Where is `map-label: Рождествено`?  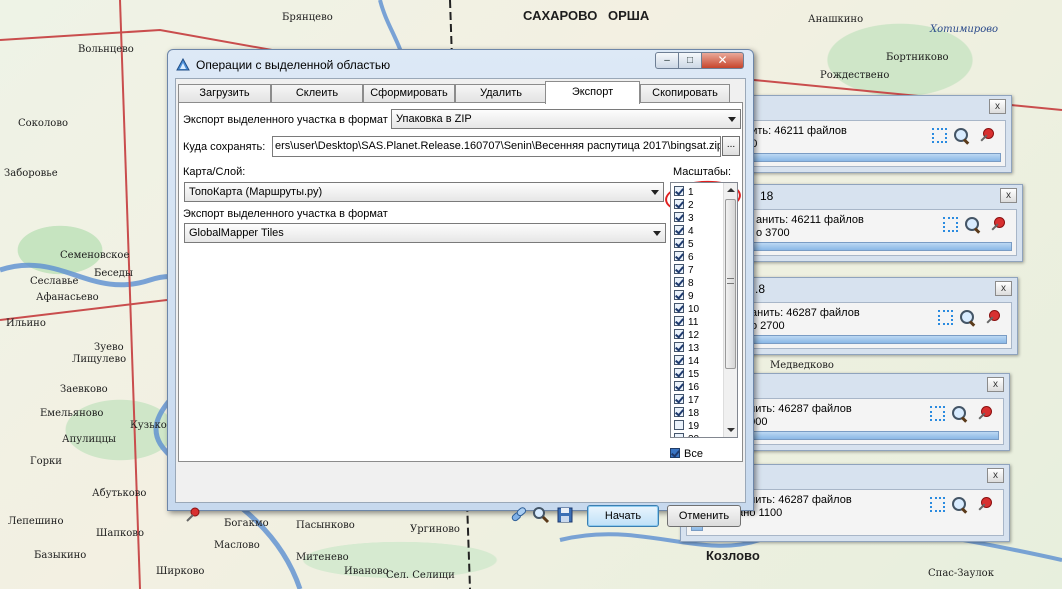
map-label: Рождествено is located at coordinates (855, 75).